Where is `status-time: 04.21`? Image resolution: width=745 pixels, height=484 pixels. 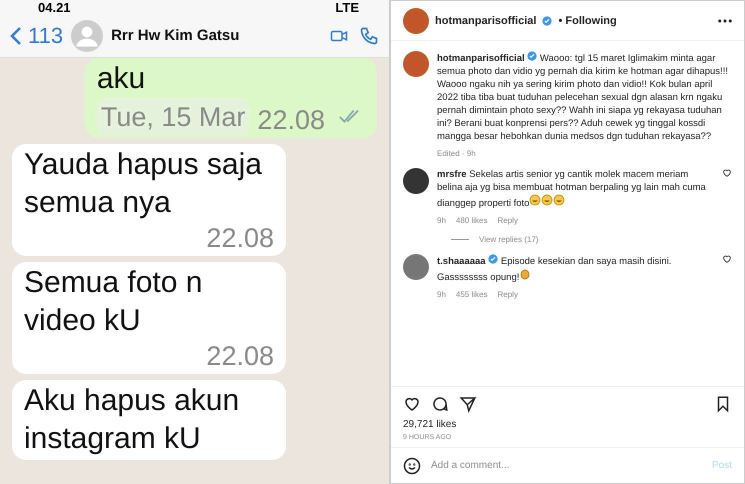 status-time: 04.21 is located at coordinates (54, 7).